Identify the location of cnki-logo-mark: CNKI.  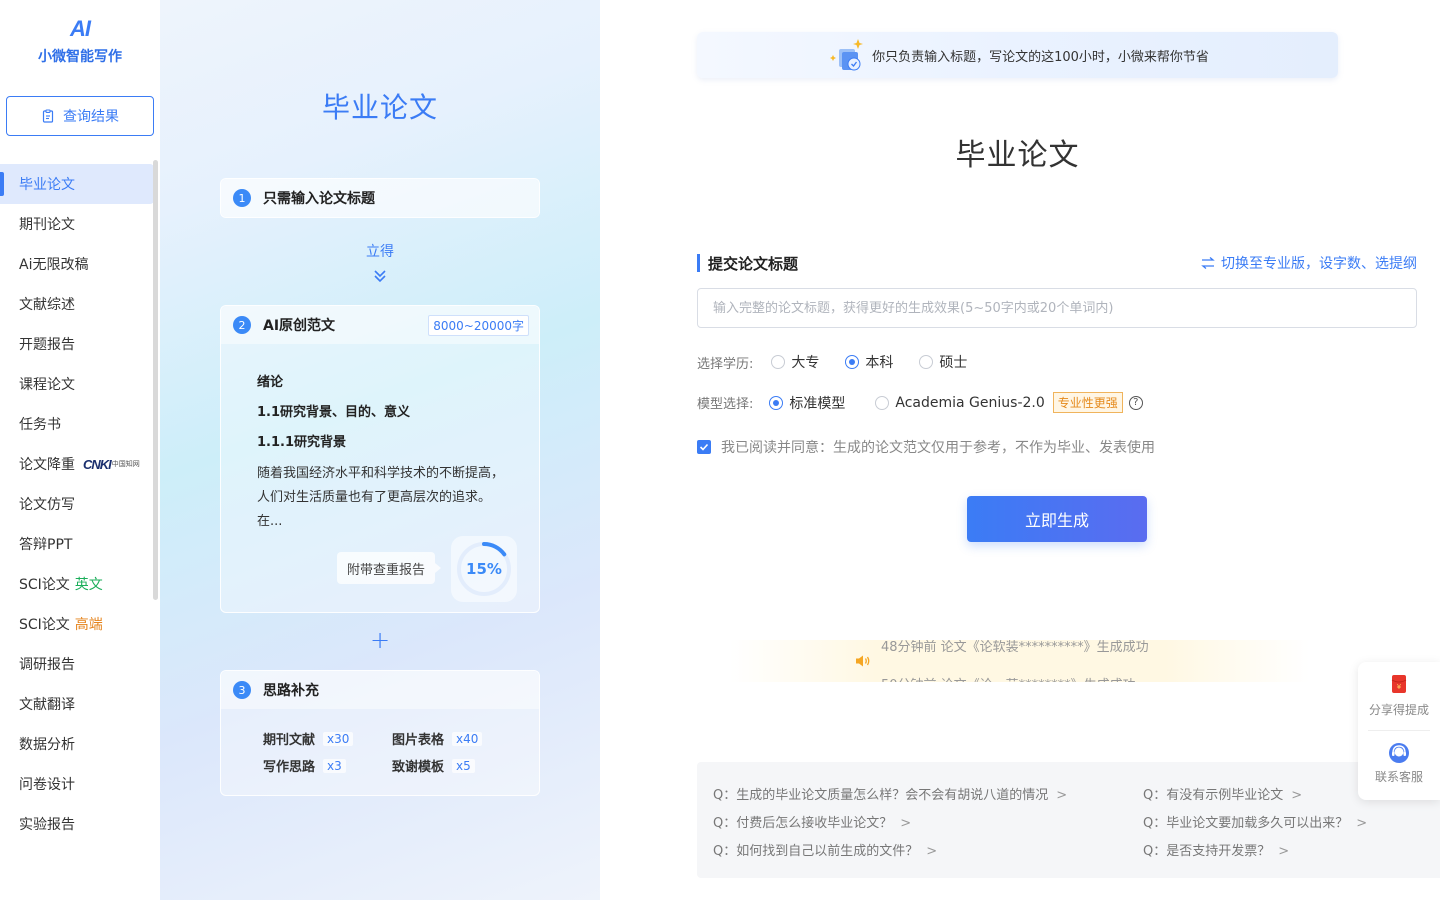
(97, 464).